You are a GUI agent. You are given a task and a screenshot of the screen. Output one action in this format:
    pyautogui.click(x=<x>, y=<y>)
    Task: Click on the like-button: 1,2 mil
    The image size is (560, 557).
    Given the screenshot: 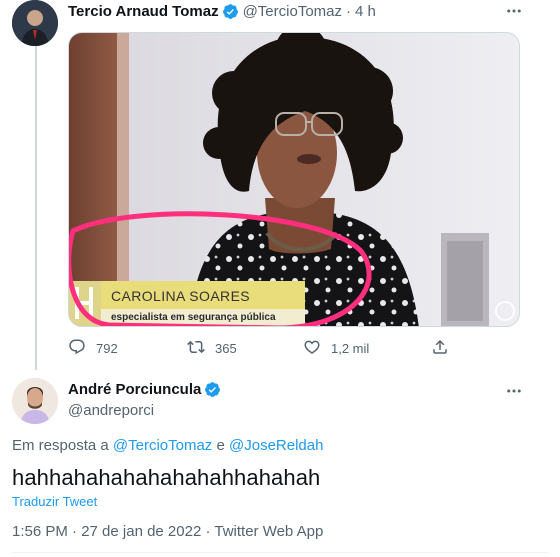 What is the action you would take?
    pyautogui.click(x=336, y=348)
    